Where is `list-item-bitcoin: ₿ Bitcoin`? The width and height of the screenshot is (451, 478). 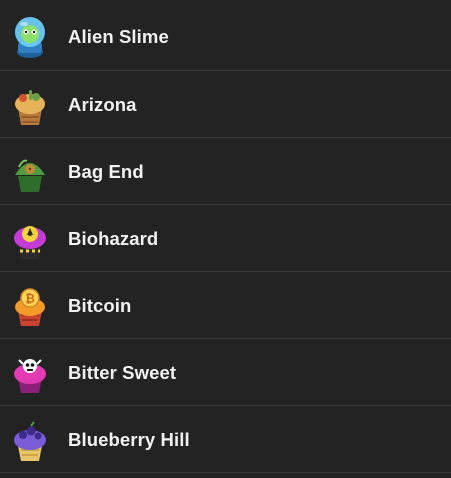
list-item-bitcoin: ₿ Bitcoin is located at coordinates (225, 305).